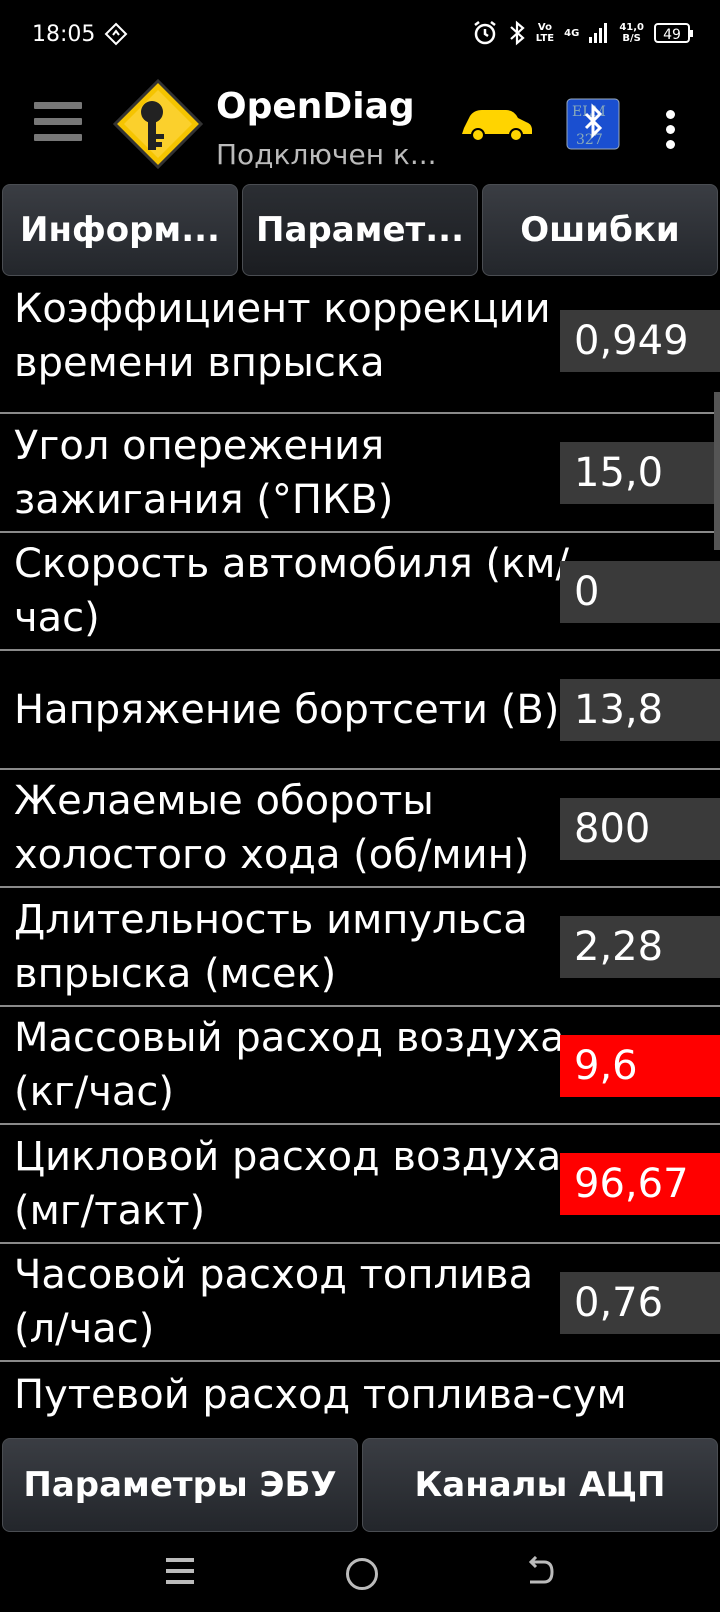 The image size is (720, 1612). I want to click on param-row-battery-voltage: Напряжение бортсети (В) 13,8, so click(360, 710).